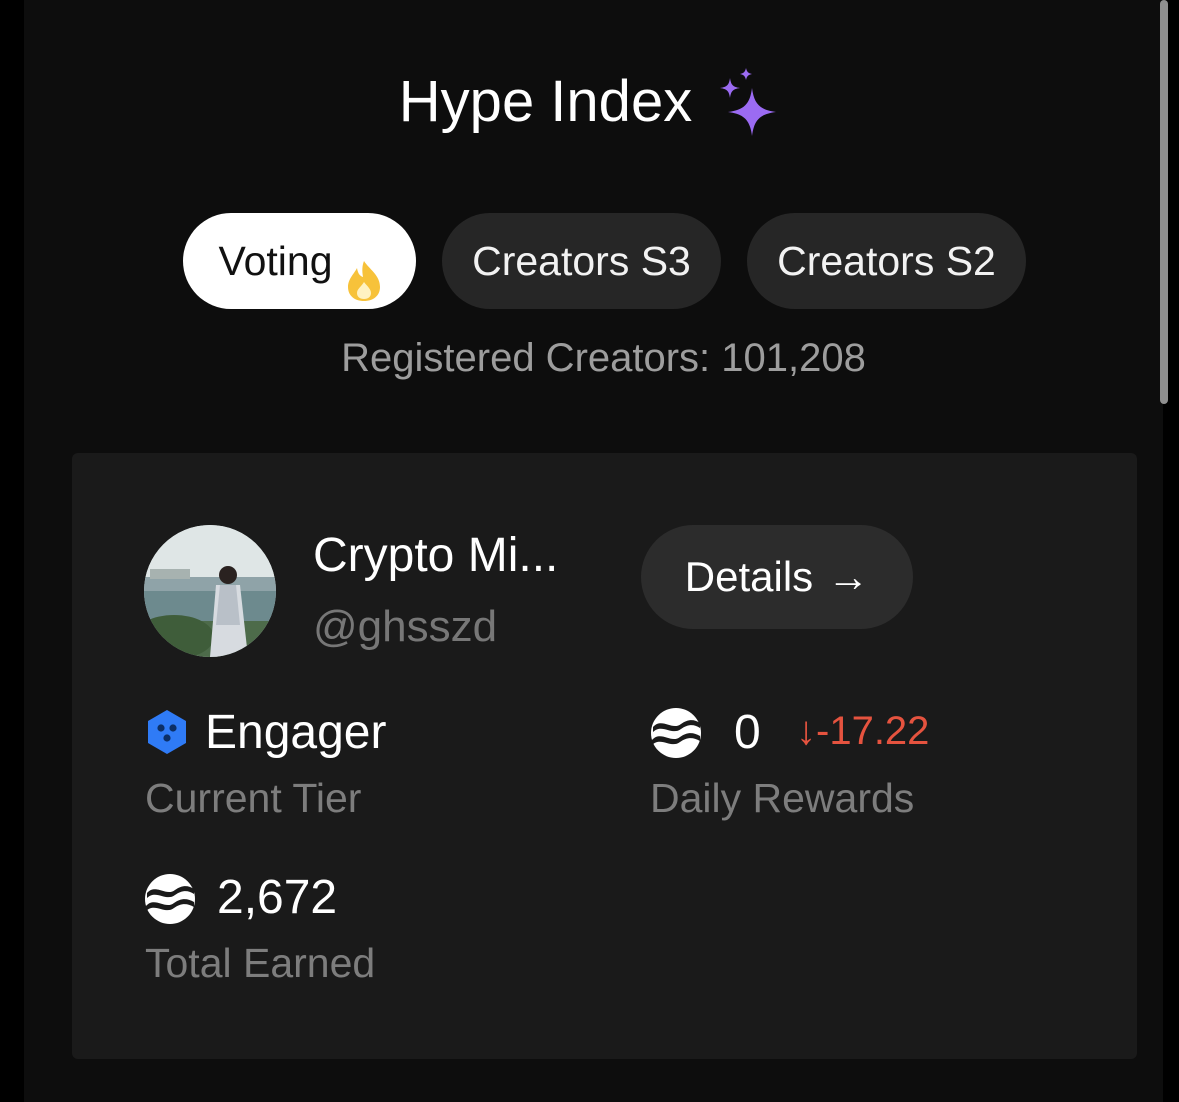 Image resolution: width=1179 pixels, height=1102 pixels. I want to click on arrow-down-icon: ↓, so click(806, 731).